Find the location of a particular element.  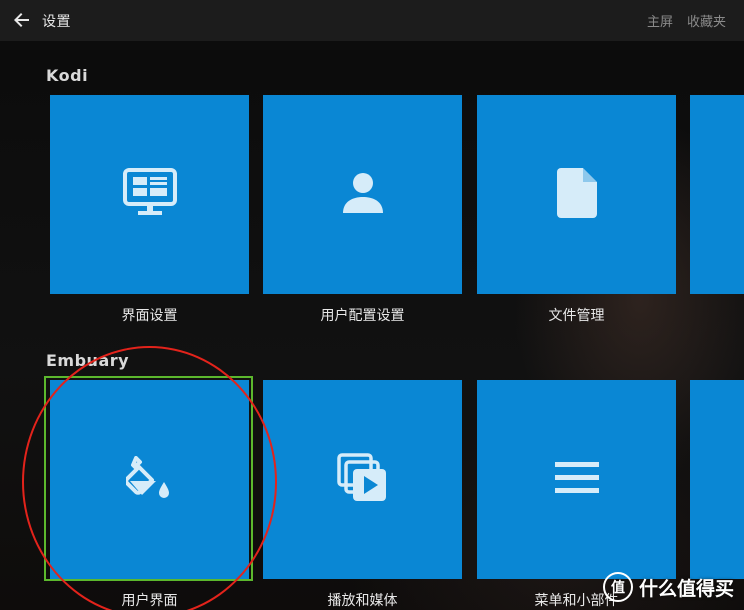

page-title: 设置 is located at coordinates (56, 22).